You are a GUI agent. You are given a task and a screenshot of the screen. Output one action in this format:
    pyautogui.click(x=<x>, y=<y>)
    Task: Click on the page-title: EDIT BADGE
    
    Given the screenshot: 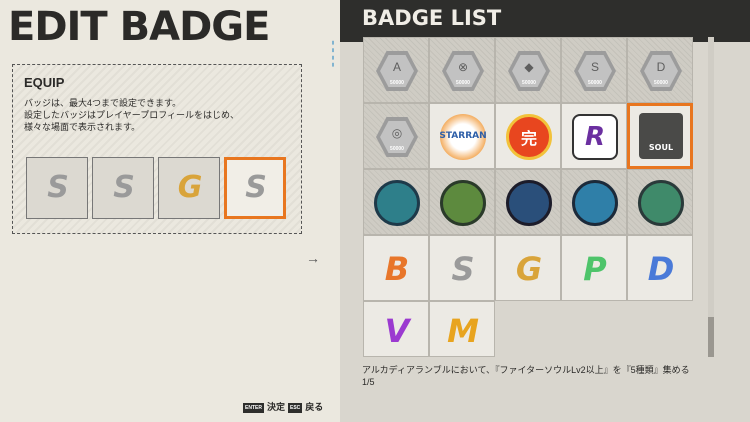 What is the action you would take?
    pyautogui.click(x=139, y=27)
    